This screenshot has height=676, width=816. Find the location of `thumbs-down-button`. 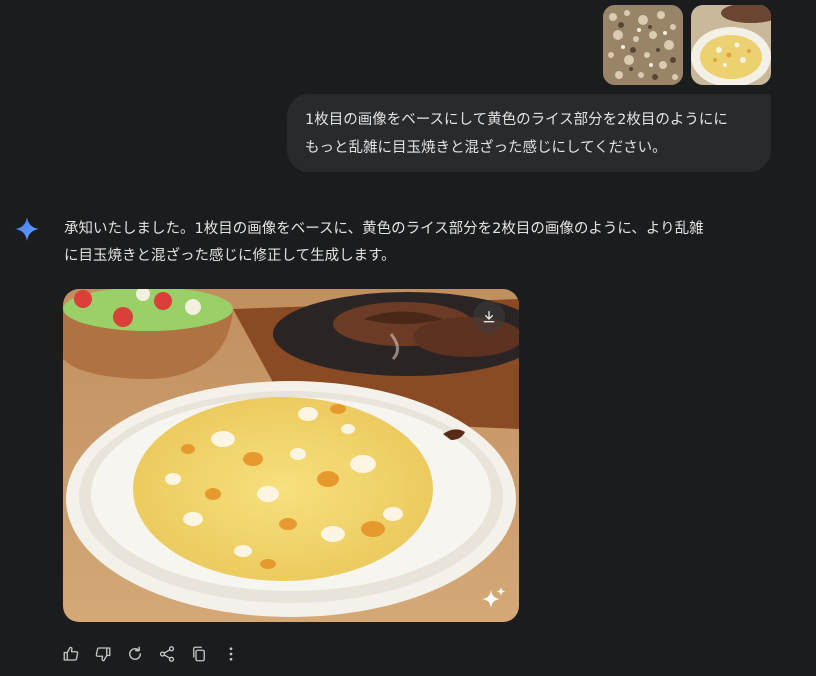

thumbs-down-button is located at coordinates (103, 654).